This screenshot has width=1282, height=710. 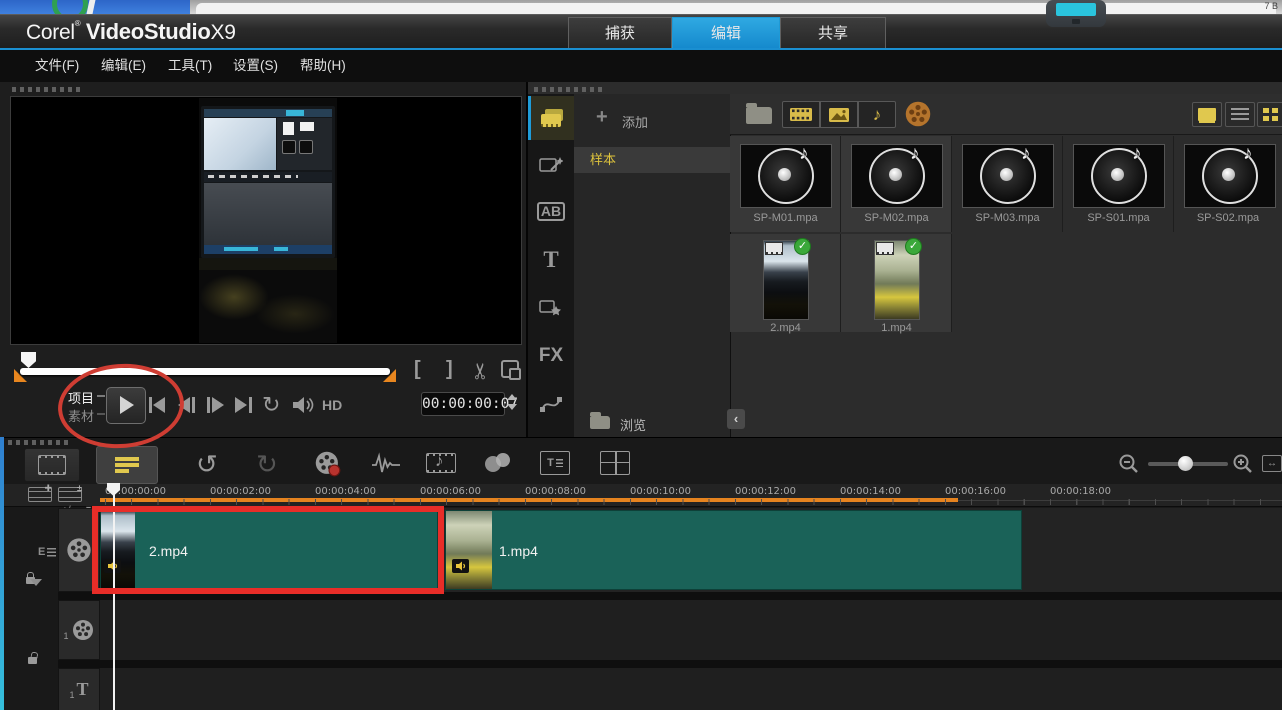 I want to click on sound-mixer-icon, so click(x=386, y=464).